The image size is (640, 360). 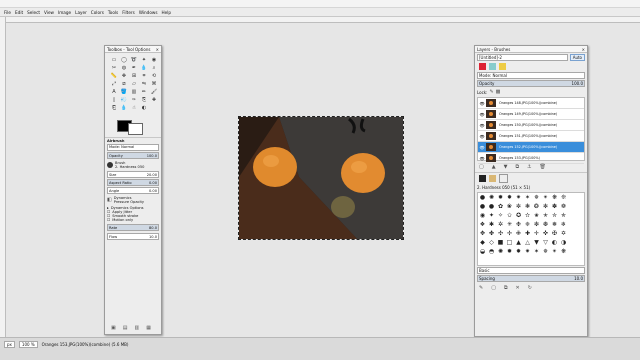 What do you see at coordinates (491, 215) in the screenshot?
I see `brush-swatch: ✦` at bounding box center [491, 215].